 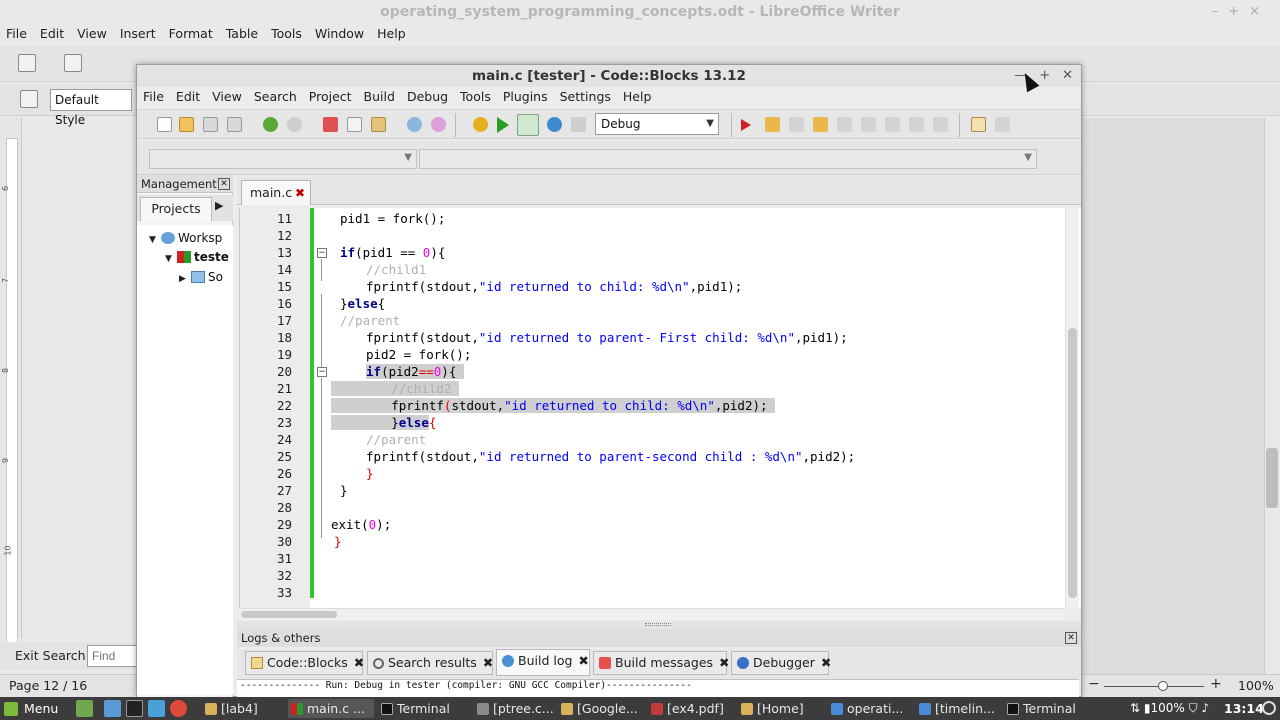 I want to click on next-line-icon, so click(x=796, y=124).